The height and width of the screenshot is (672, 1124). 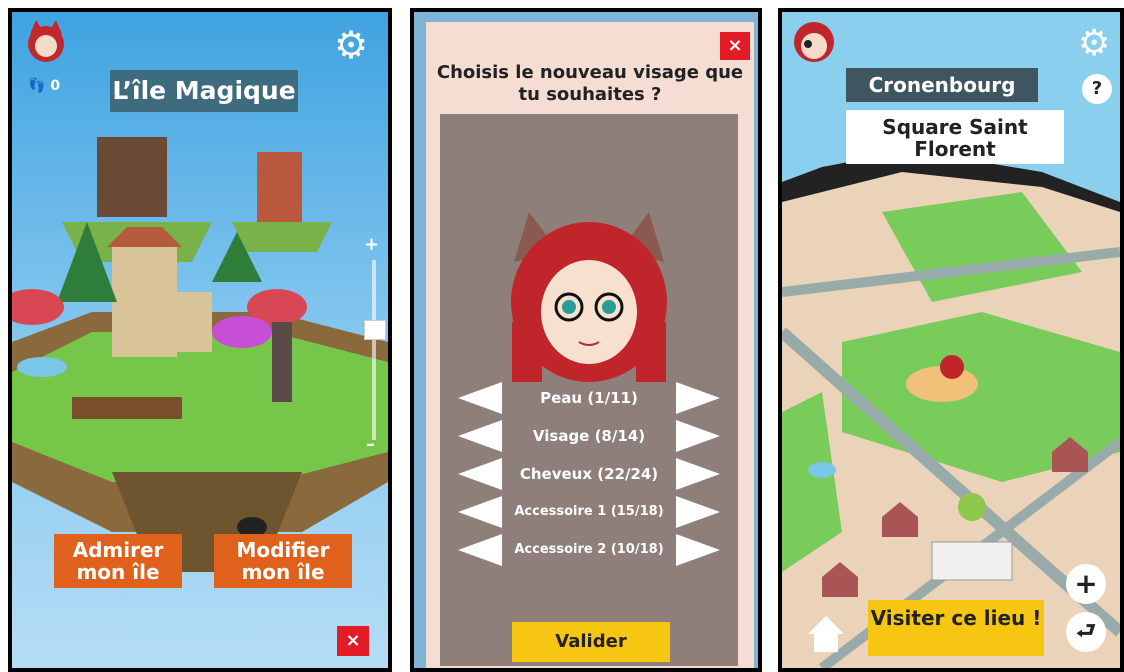 I want to click on option-label: Peau (1/11), so click(x=589, y=398).